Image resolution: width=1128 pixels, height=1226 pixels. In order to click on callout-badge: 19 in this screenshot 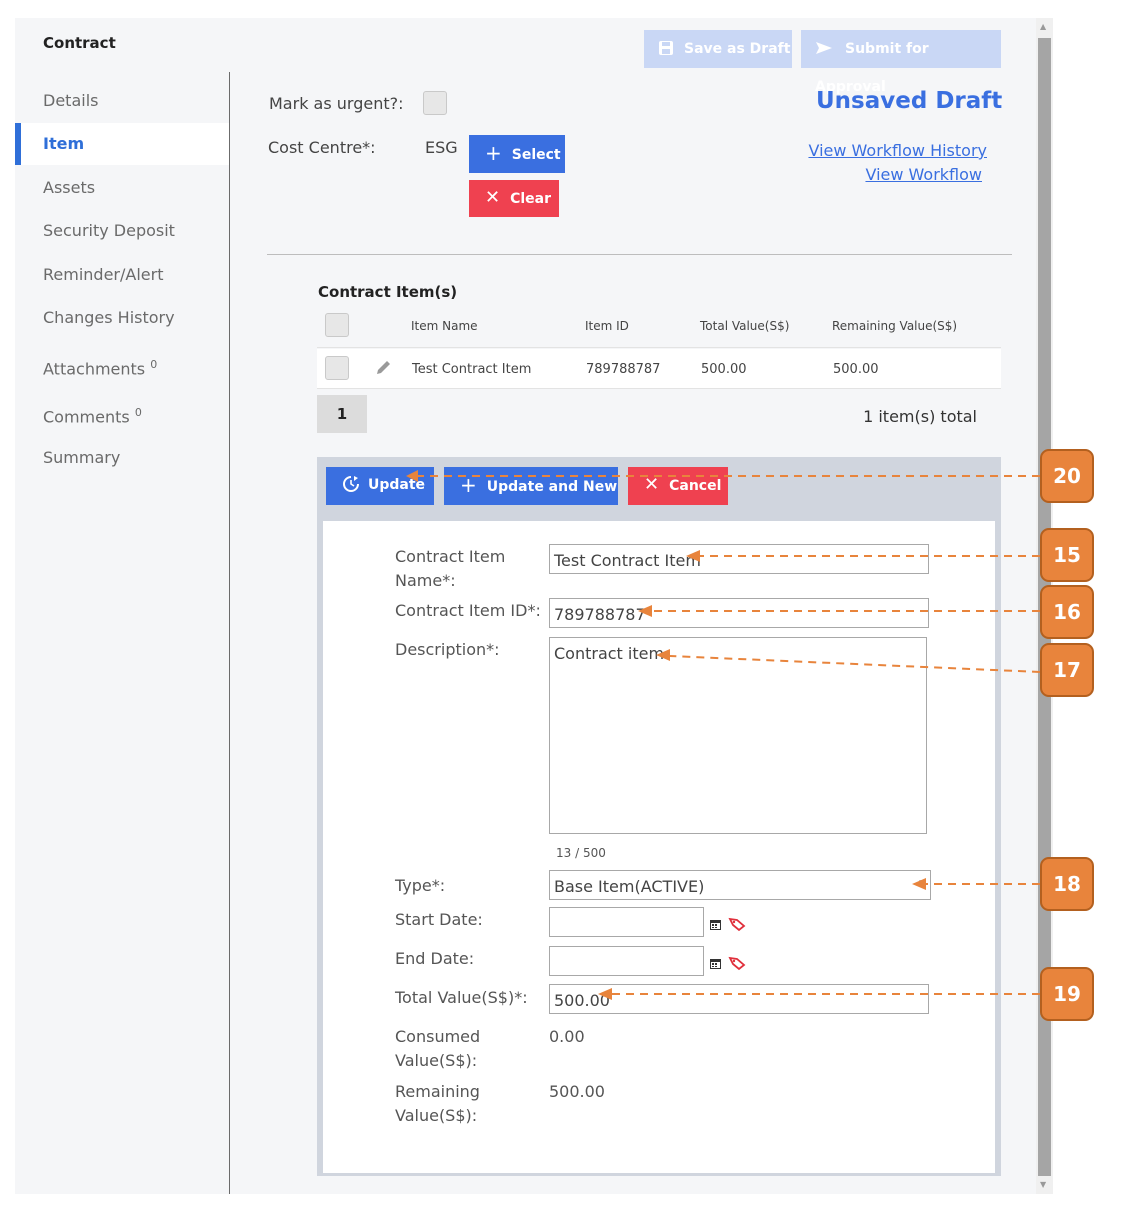, I will do `click(1067, 994)`.